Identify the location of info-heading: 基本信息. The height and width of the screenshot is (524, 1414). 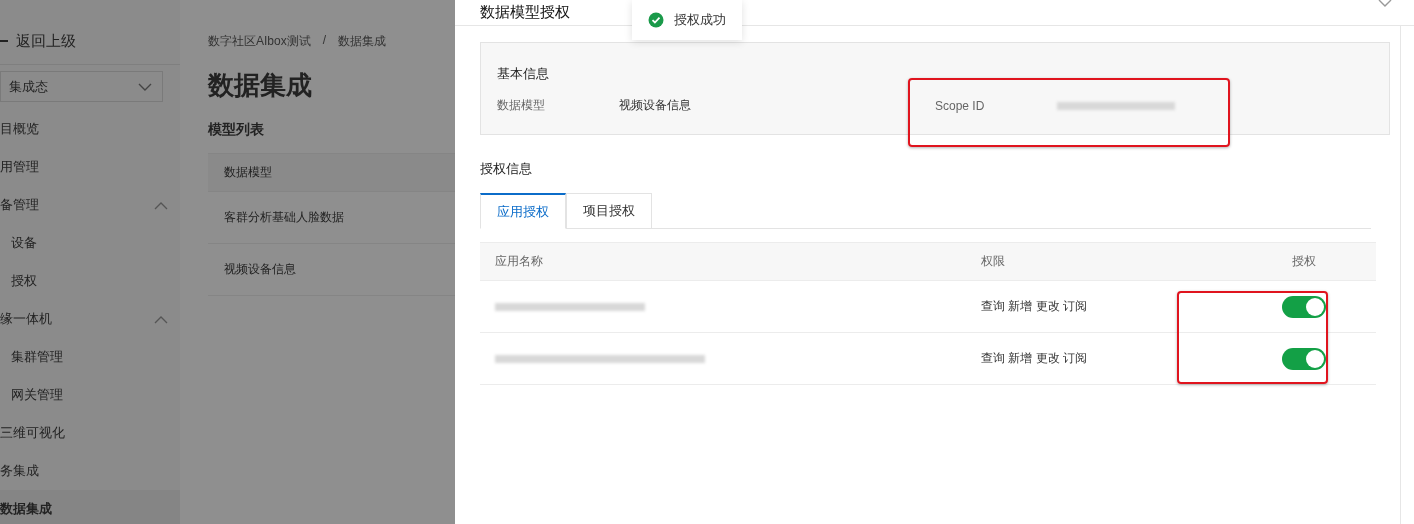
(523, 74).